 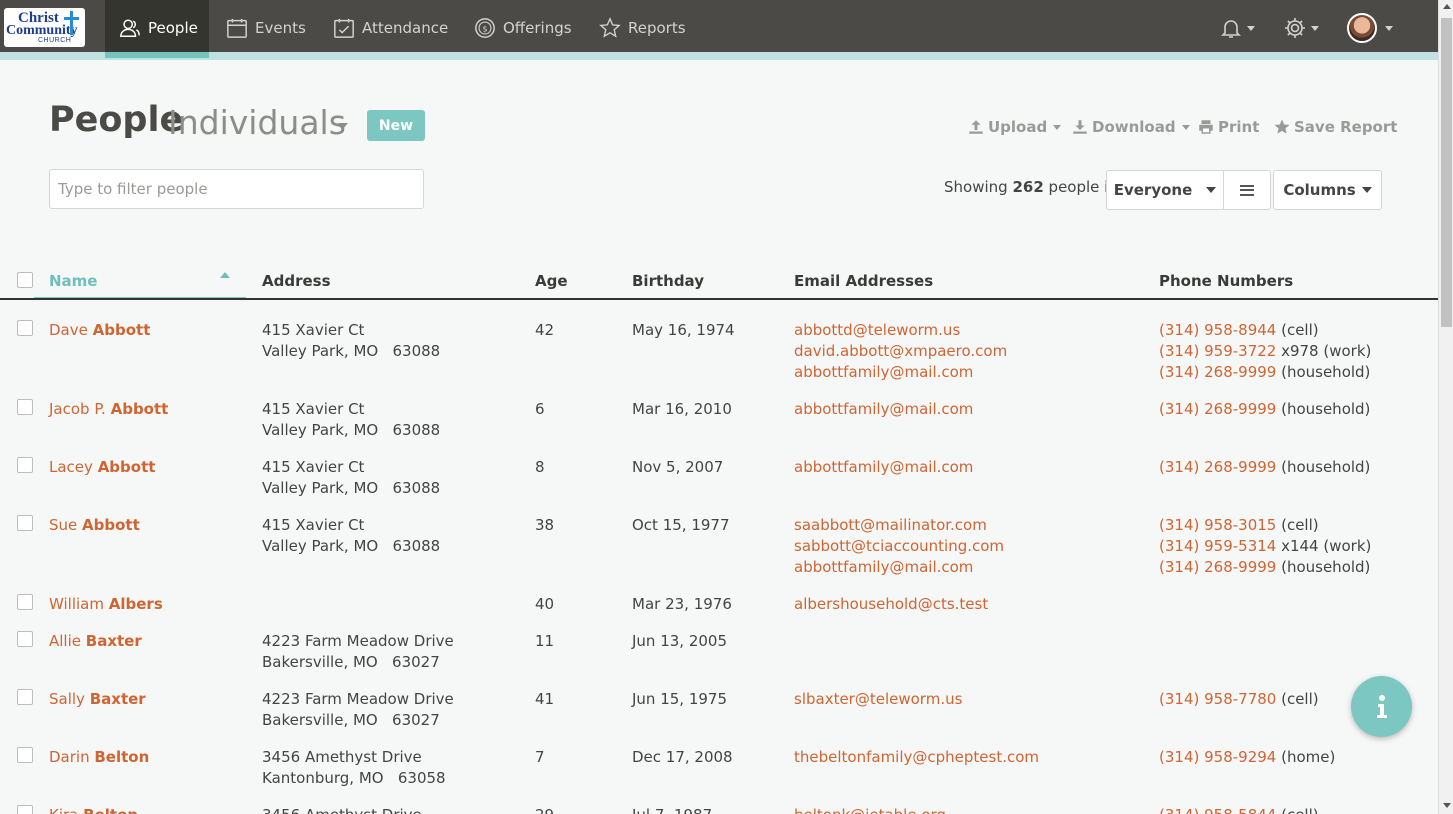 I want to click on column-header-age: Age, so click(x=551, y=281).